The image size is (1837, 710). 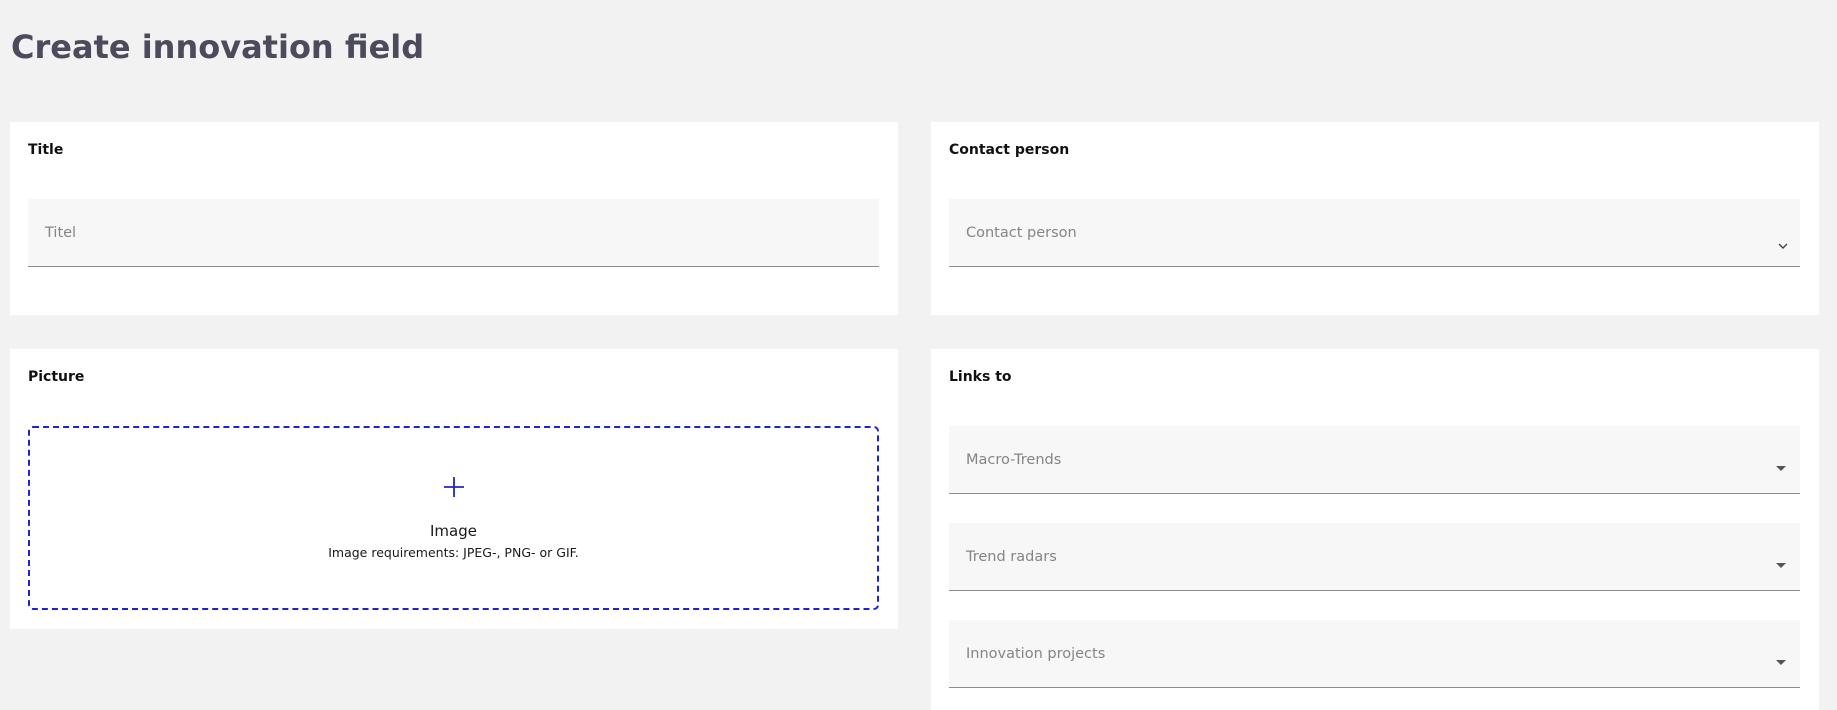 What do you see at coordinates (453, 531) in the screenshot?
I see `dropzone-title: Image` at bounding box center [453, 531].